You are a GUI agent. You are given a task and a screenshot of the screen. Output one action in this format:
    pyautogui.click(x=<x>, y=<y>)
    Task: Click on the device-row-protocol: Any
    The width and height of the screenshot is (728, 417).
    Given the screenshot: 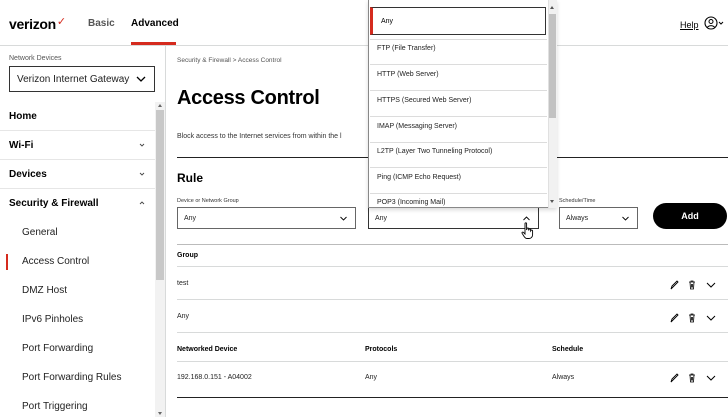 What is the action you would take?
    pyautogui.click(x=371, y=377)
    